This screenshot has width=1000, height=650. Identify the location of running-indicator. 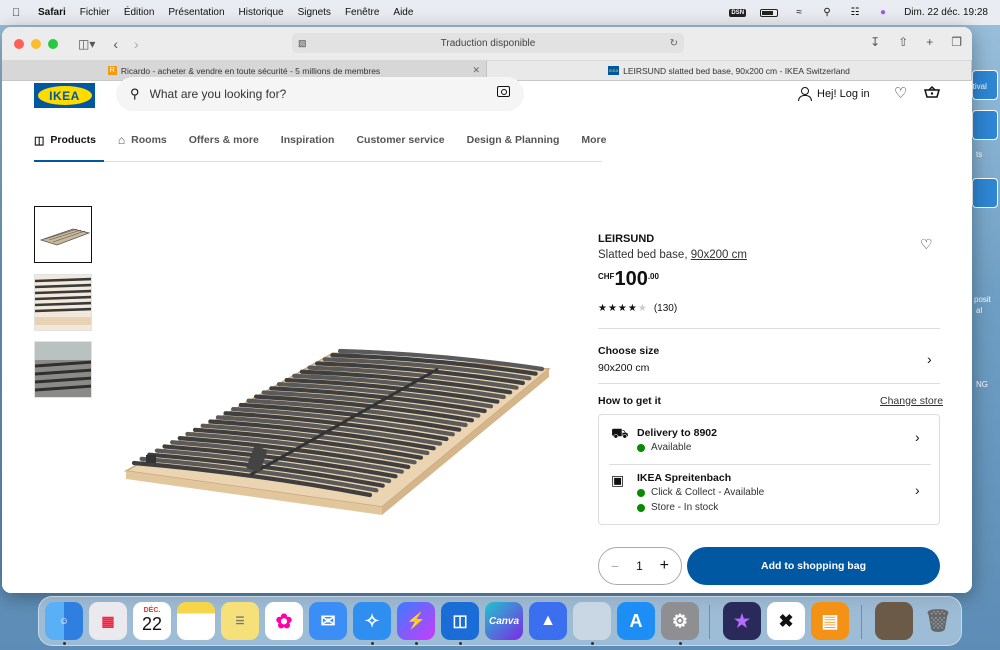
(64, 643).